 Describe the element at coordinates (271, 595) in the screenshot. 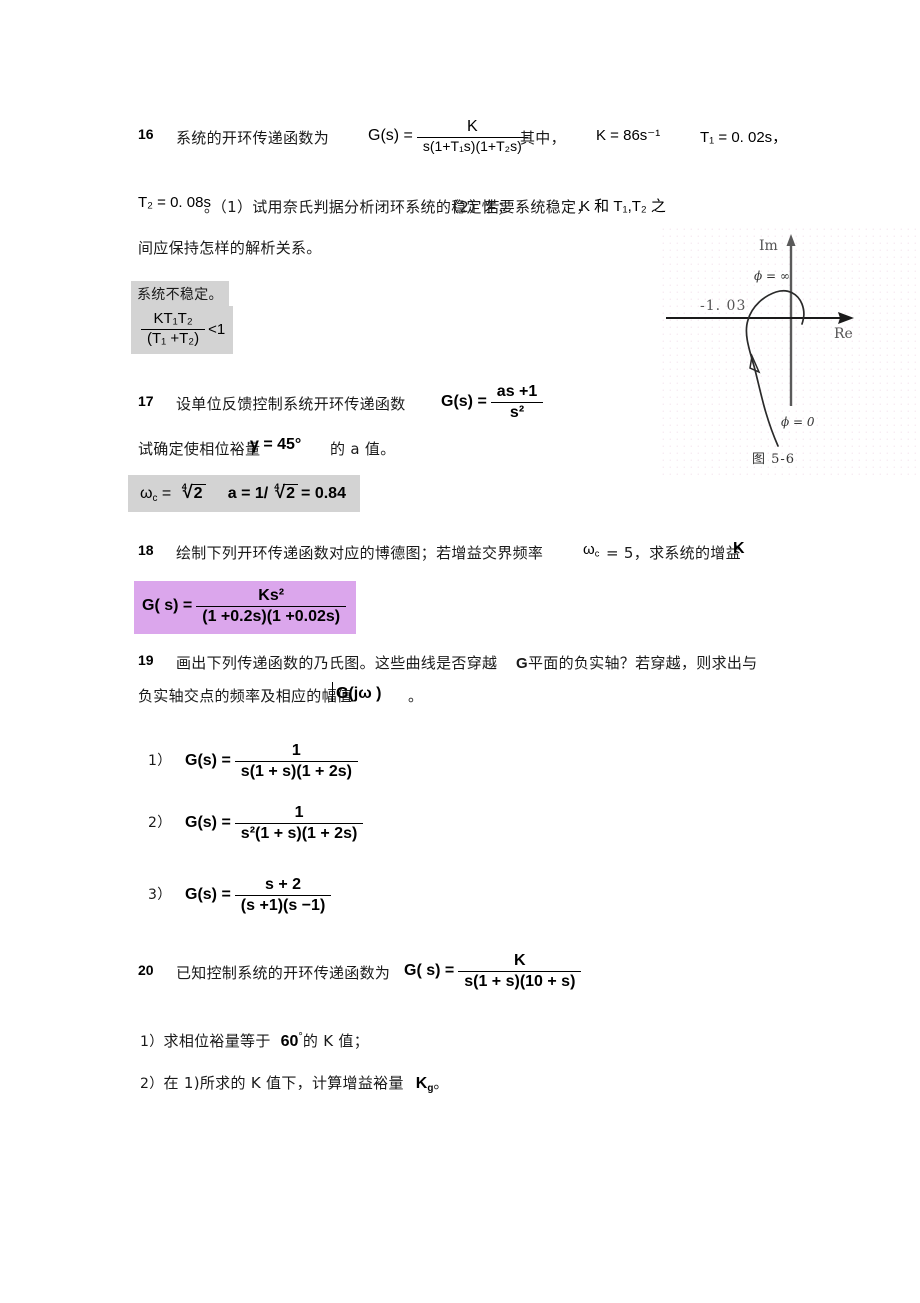

I see `problem-18-formula-numerator: Ks²` at that location.